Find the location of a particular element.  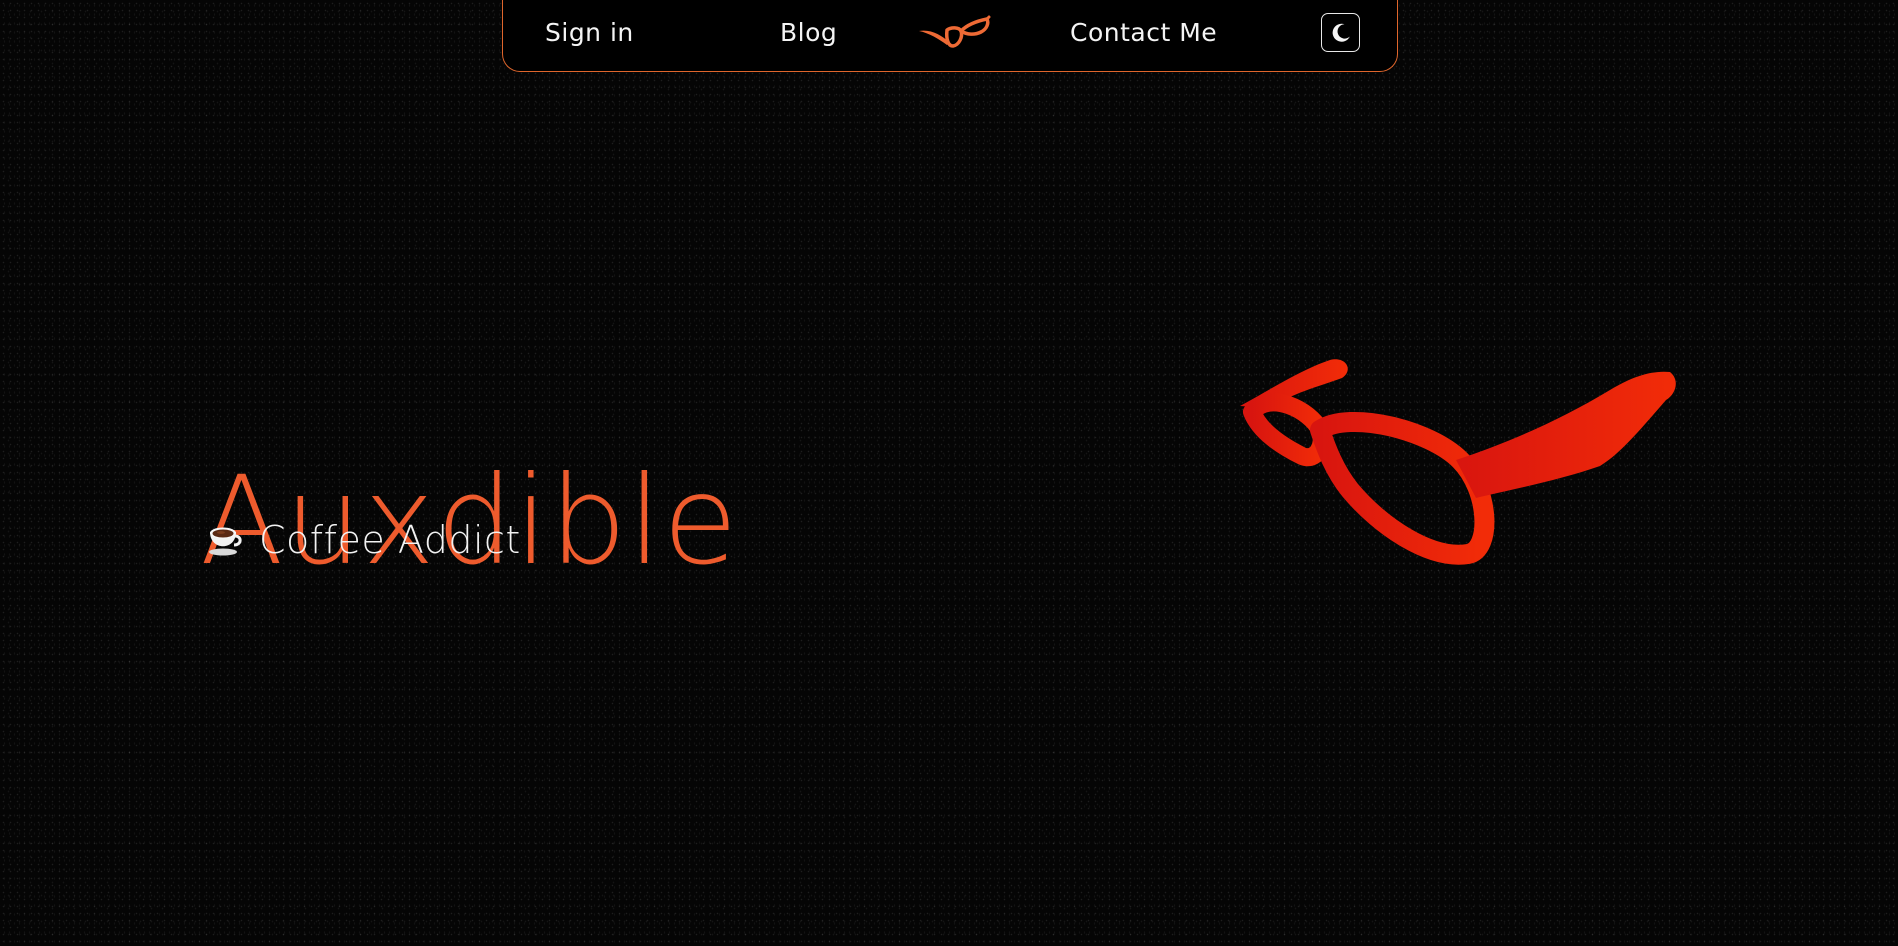

nav-contact-me-link: Contact Me is located at coordinates (1143, 32).